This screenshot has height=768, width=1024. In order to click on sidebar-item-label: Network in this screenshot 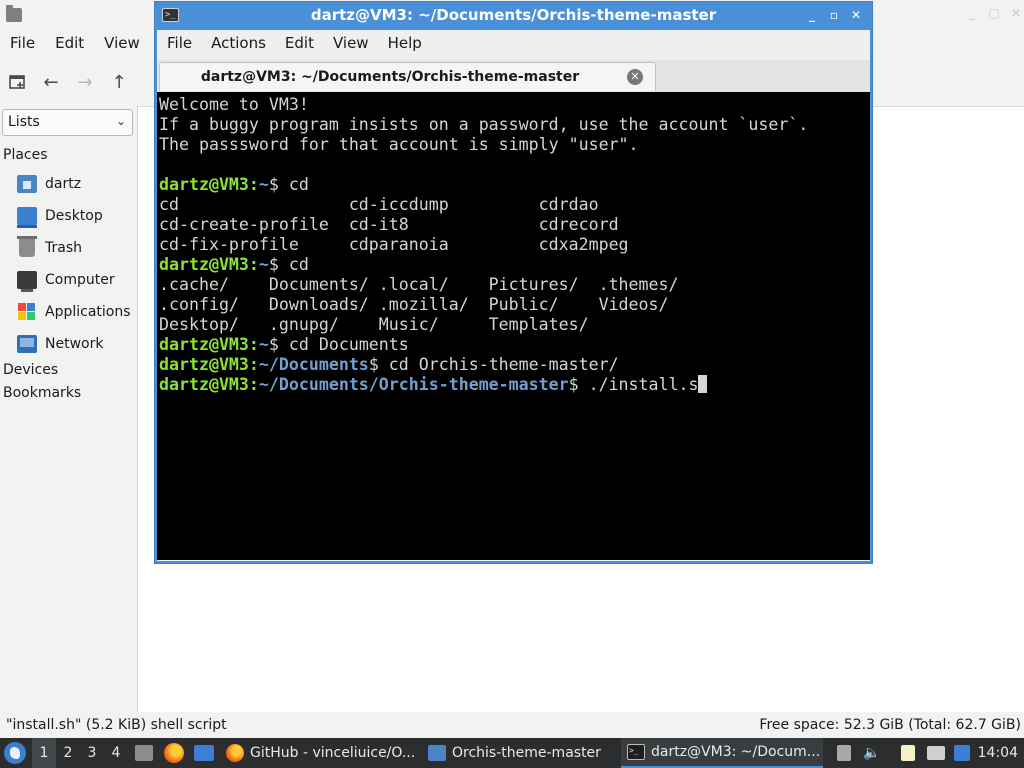, I will do `click(74, 344)`.